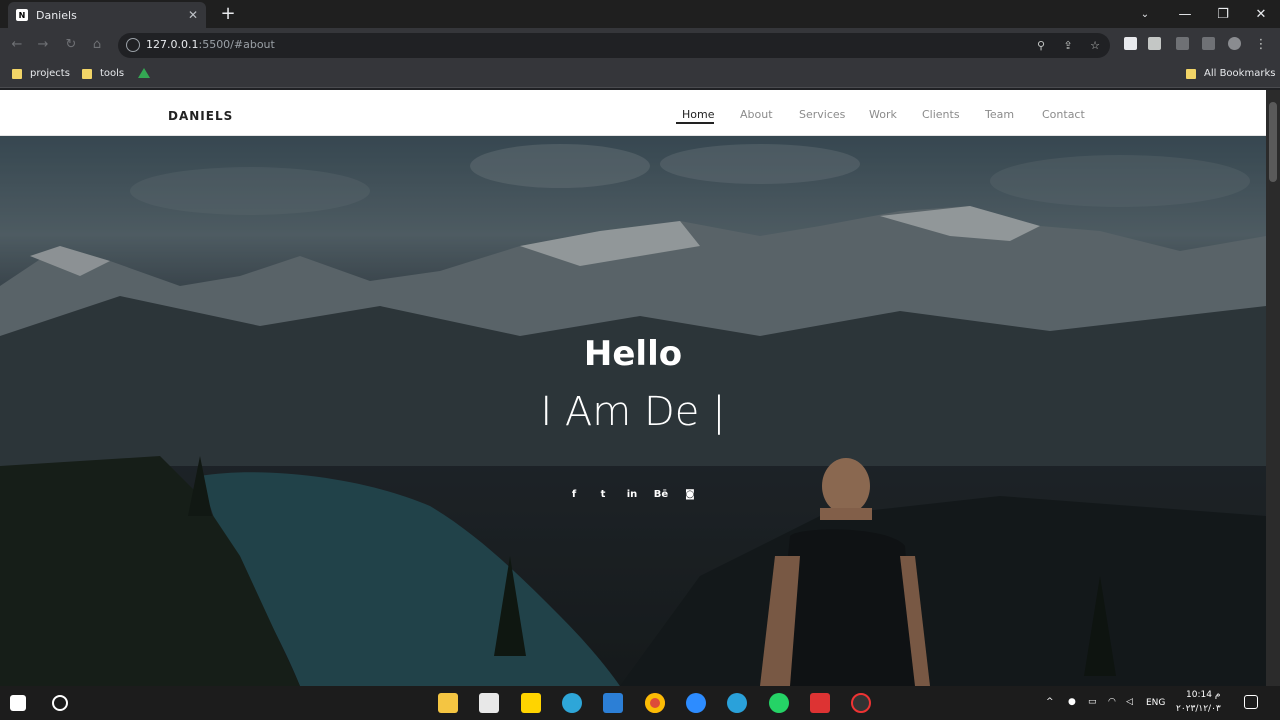 The width and height of the screenshot is (1280, 720). I want to click on side-panel-icon, so click(1208, 43).